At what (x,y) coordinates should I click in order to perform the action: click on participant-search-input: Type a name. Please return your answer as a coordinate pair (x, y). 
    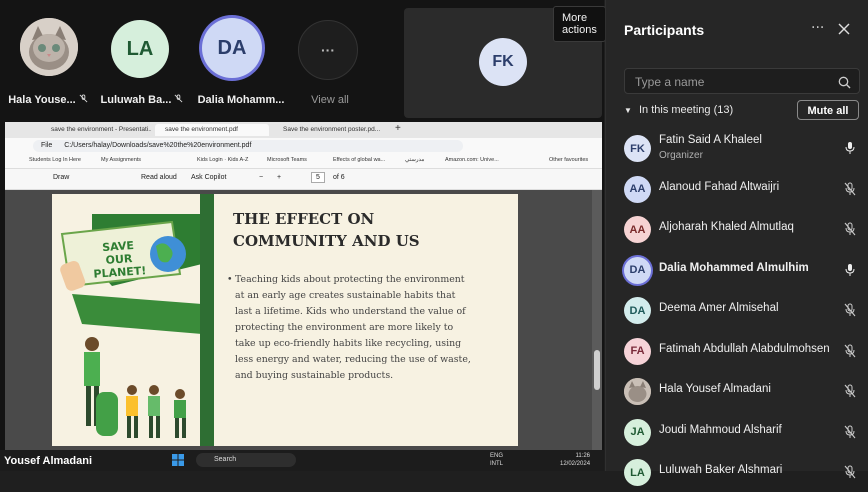
    Looking at the image, I should click on (742, 81).